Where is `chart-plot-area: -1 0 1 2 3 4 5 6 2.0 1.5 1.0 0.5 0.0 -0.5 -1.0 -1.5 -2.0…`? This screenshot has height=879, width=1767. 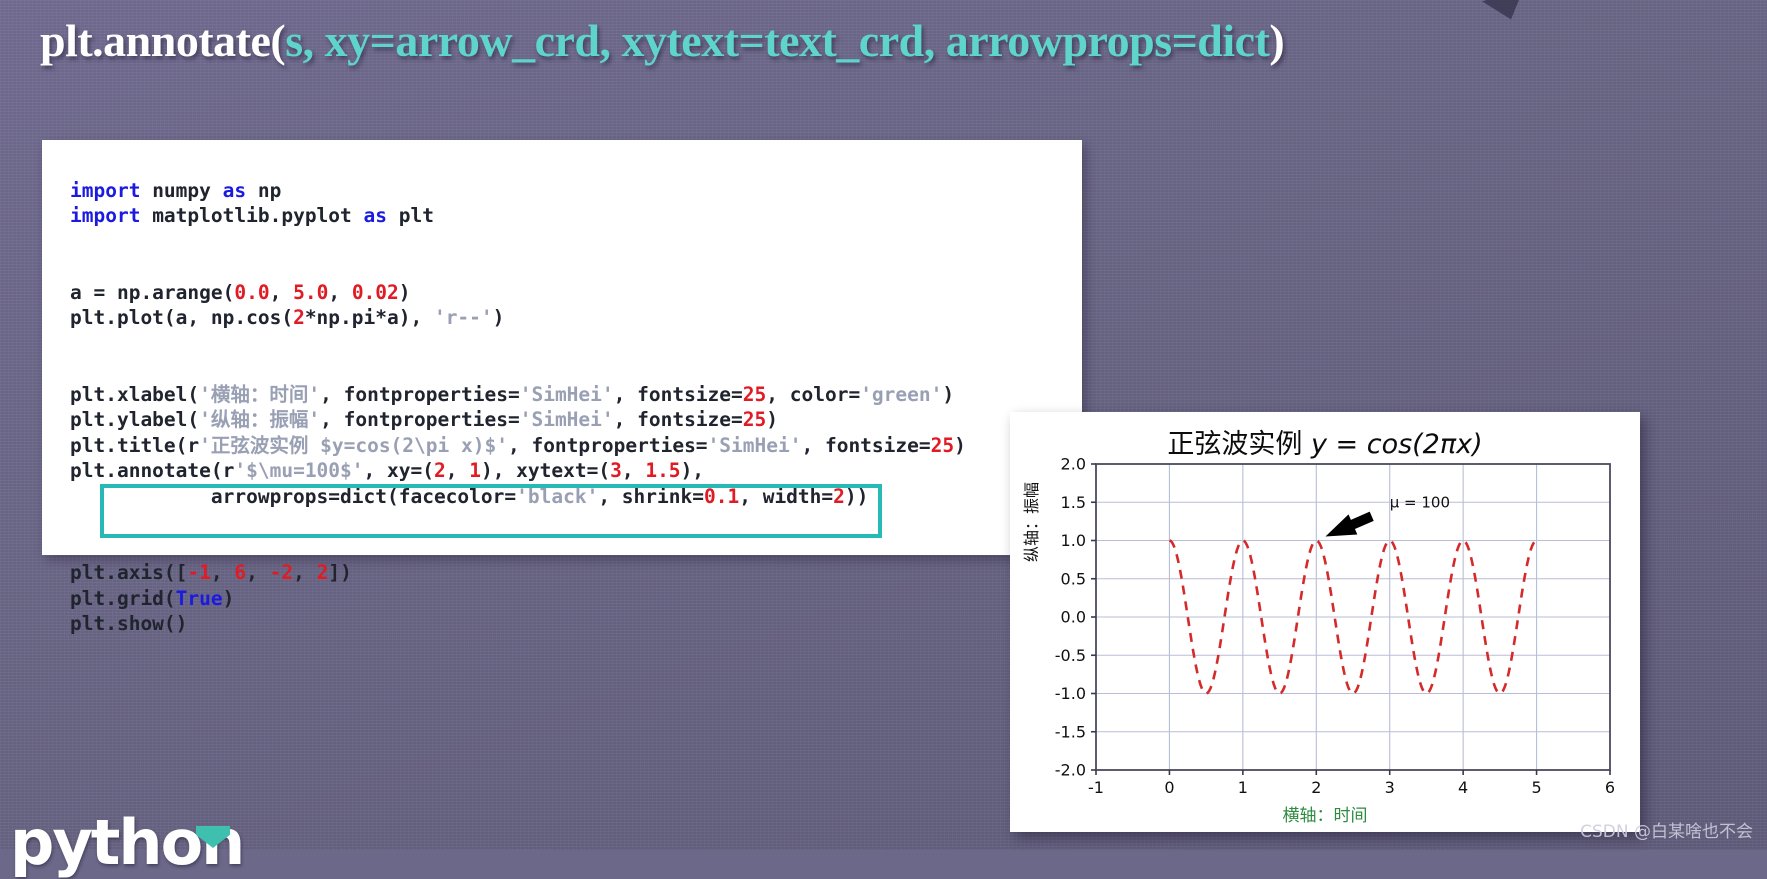 chart-plot-area: -1 0 1 2 3 4 5 6 2.0 1.5 1.0 0.5 0.0 -0.5 -1.0 -1.5 -2.0… is located at coordinates (1335, 626).